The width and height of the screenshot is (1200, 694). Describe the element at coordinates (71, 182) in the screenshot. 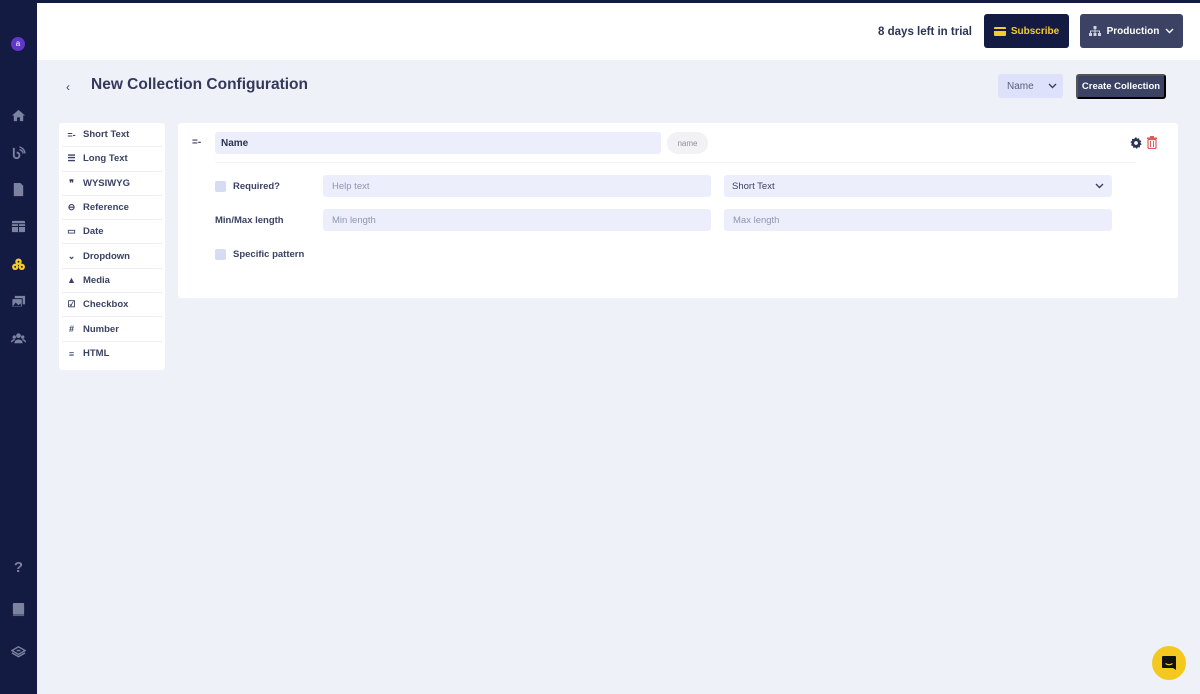

I see `quote-icon: ❞` at that location.